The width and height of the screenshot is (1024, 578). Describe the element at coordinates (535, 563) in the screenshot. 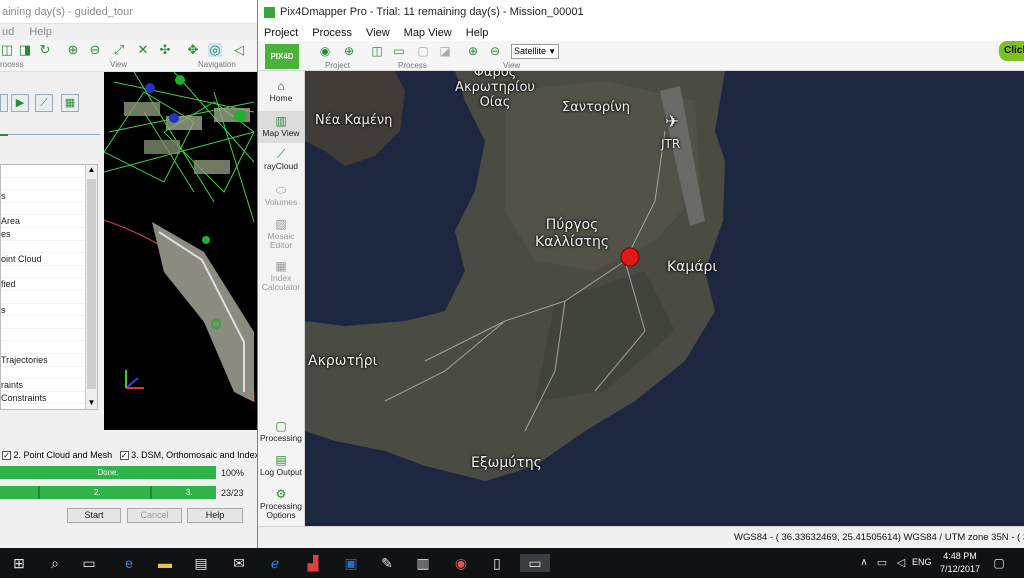

I see `pix4d-app-icon: ▭` at that location.